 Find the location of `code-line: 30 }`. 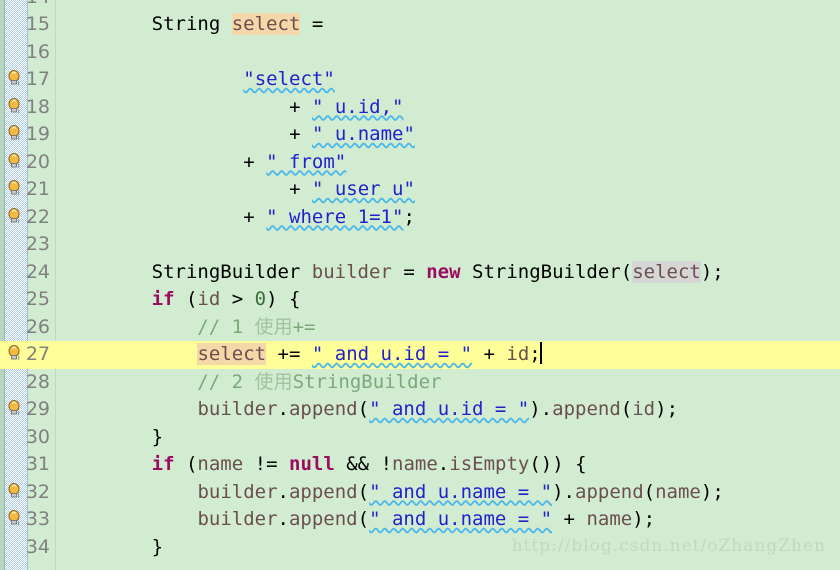

code-line: 30 } is located at coordinates (420, 438).